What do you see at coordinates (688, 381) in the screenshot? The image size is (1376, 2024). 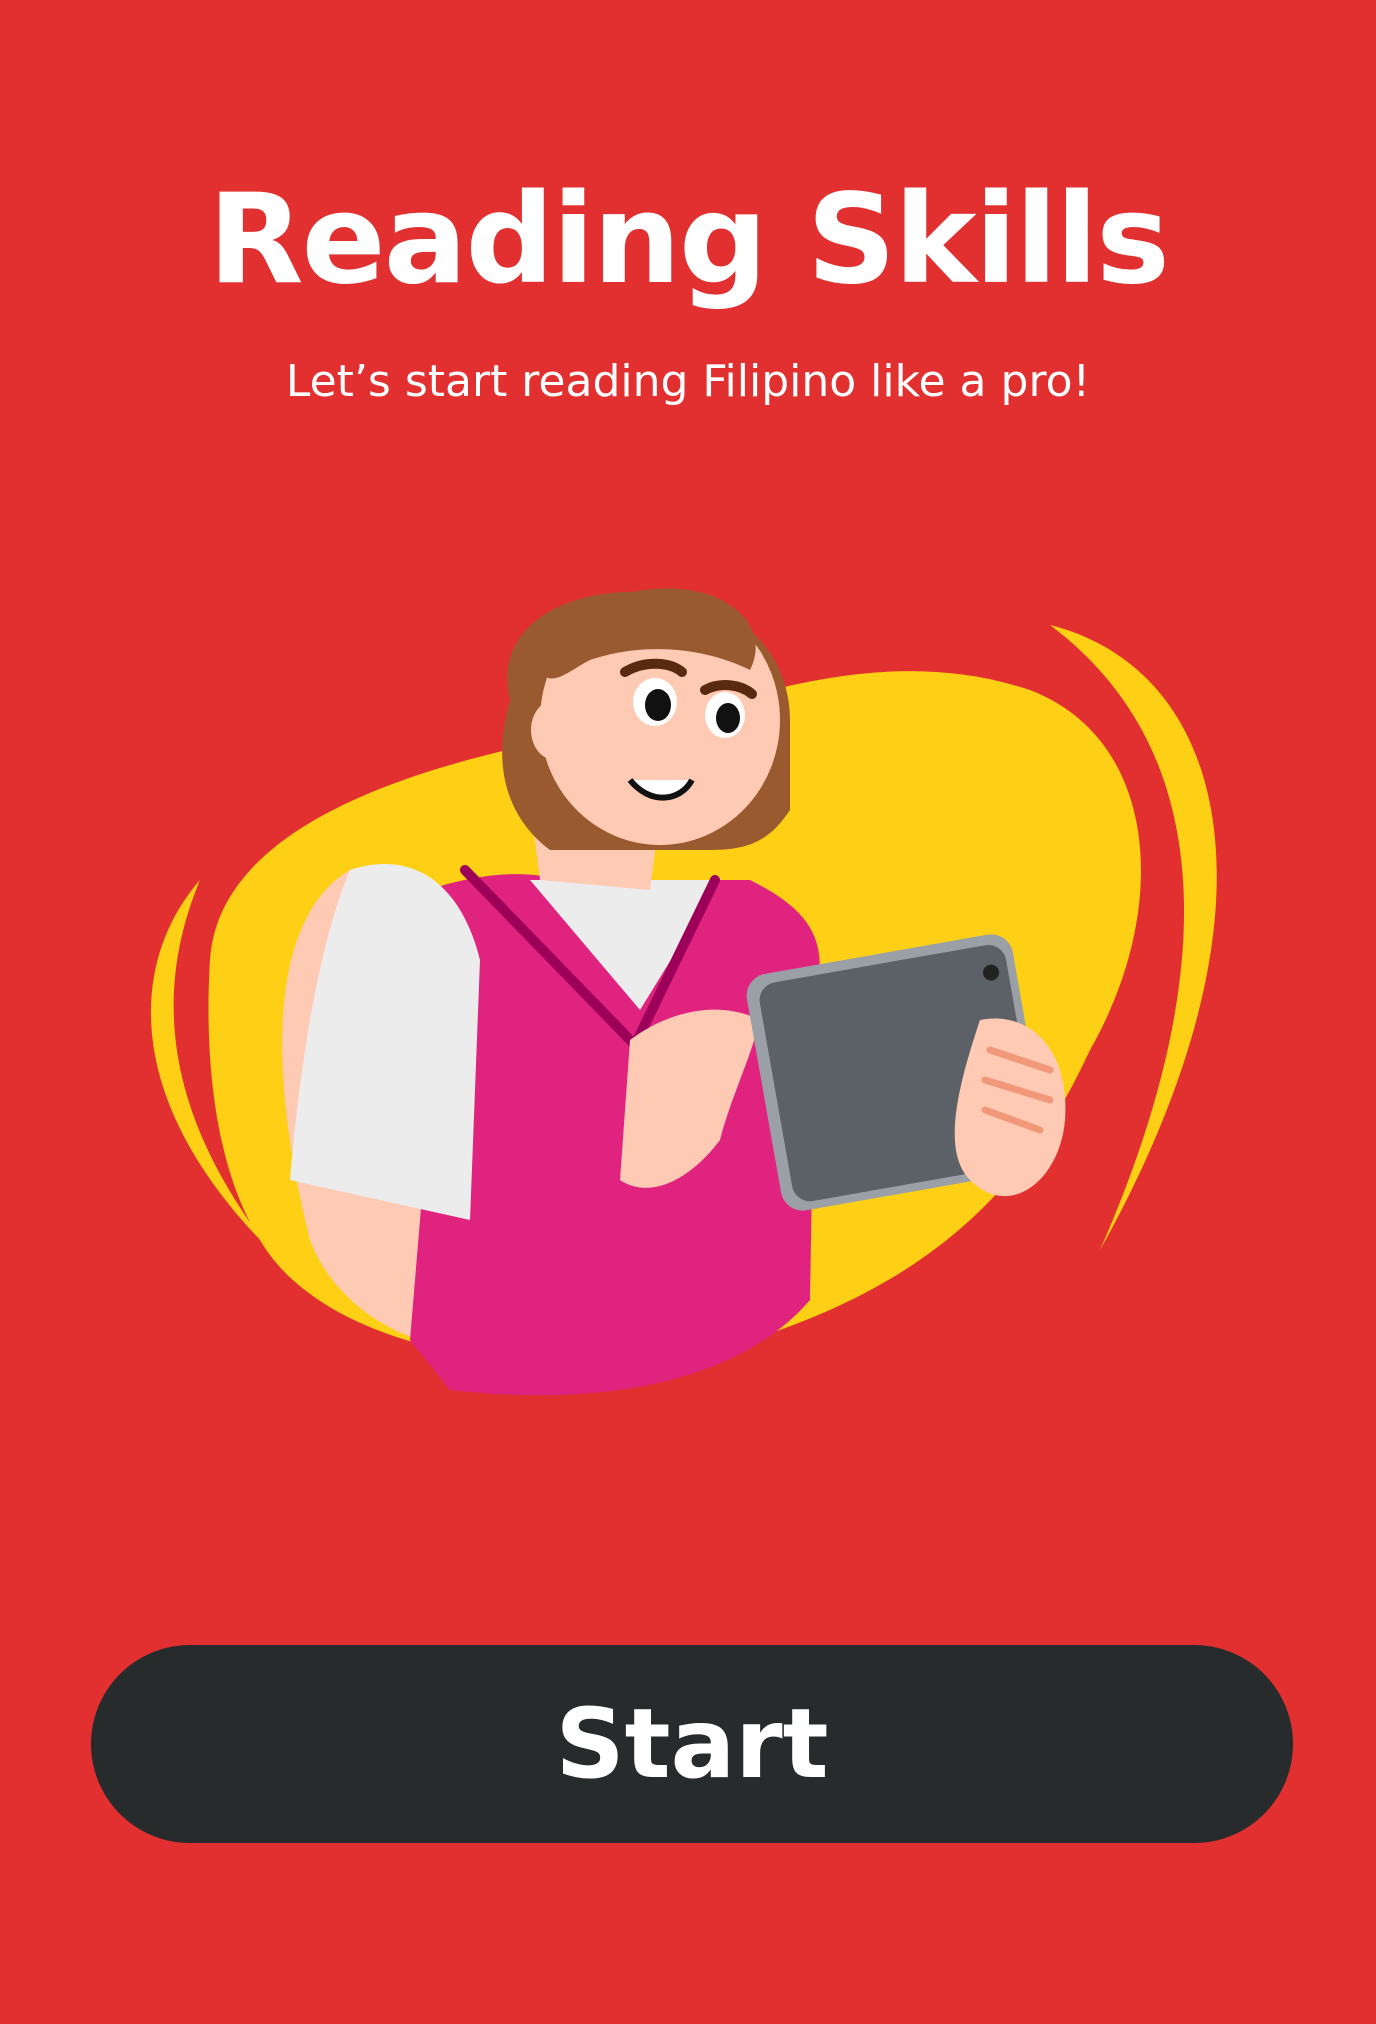 I see `page-subtitle: Let’s start reading Filipino like a pro!` at bounding box center [688, 381].